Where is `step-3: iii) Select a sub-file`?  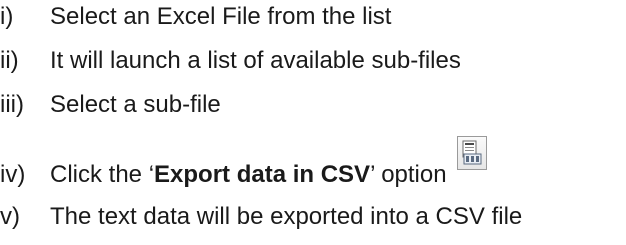
step-3: iii) Select a sub-file is located at coordinates (110, 105).